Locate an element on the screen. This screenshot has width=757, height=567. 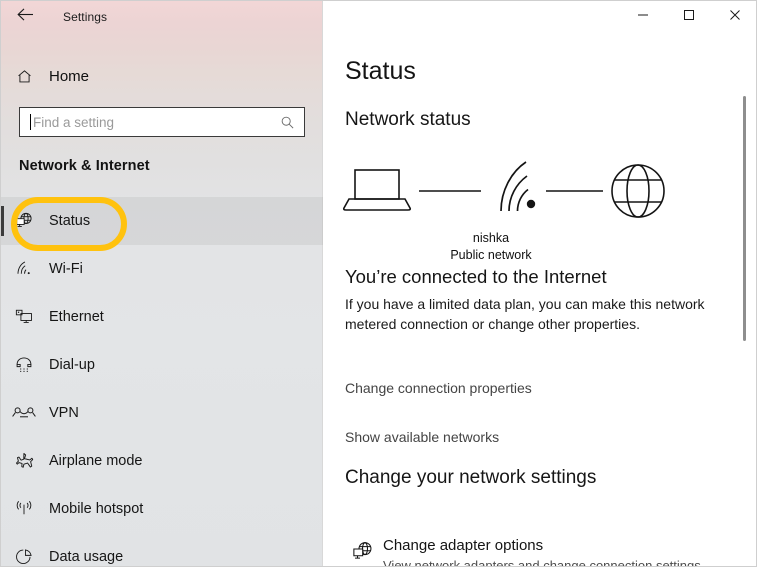
wifi-icon is located at coordinates (24, 269).